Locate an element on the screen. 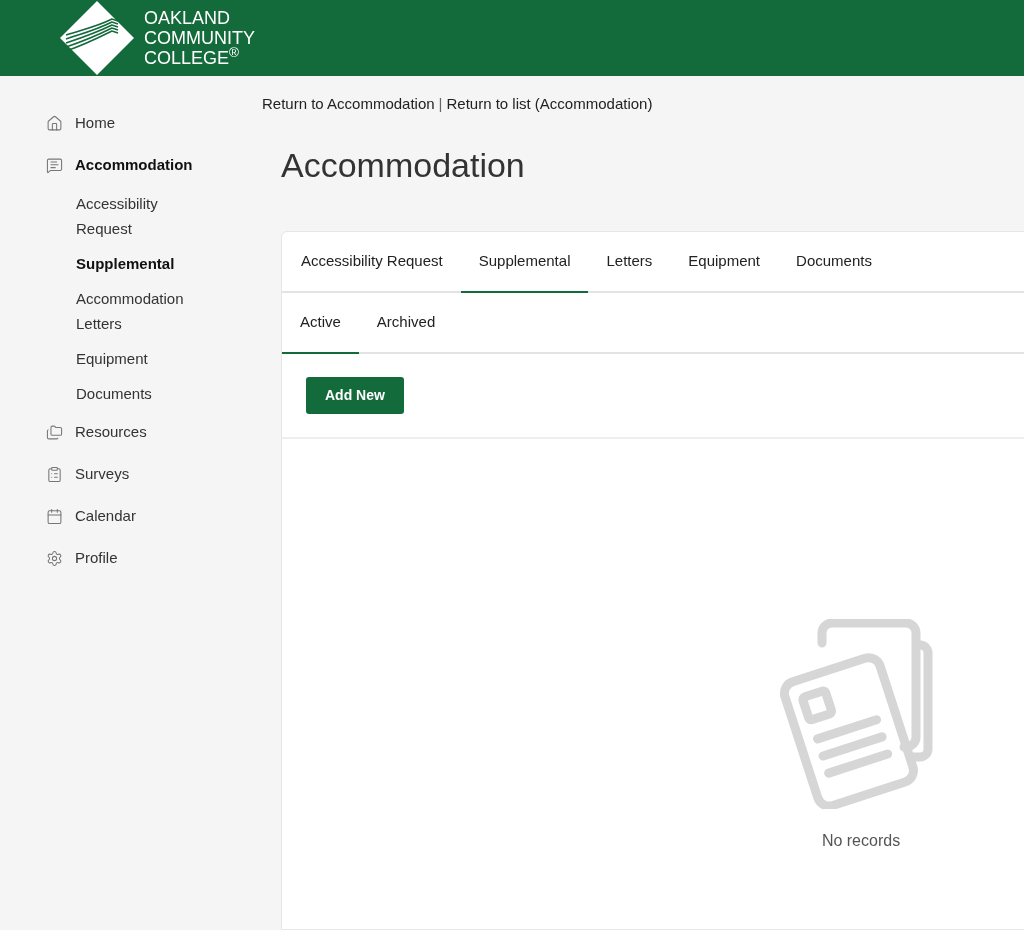  logo-text: COMMUNITY is located at coordinates (199, 38).